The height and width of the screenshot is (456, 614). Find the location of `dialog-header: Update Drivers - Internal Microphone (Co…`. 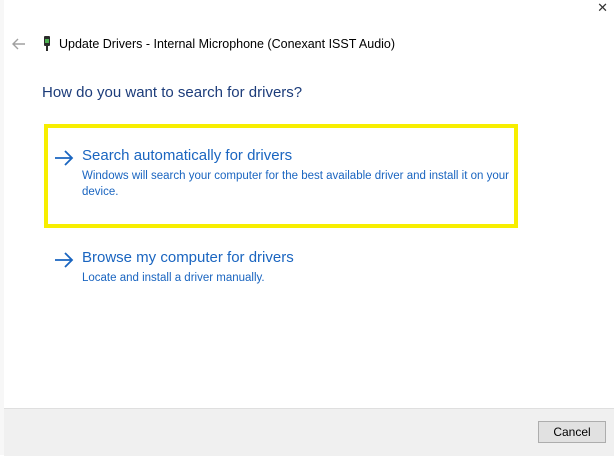

dialog-header: Update Drivers - Internal Microphone (Co… is located at coordinates (304, 44).